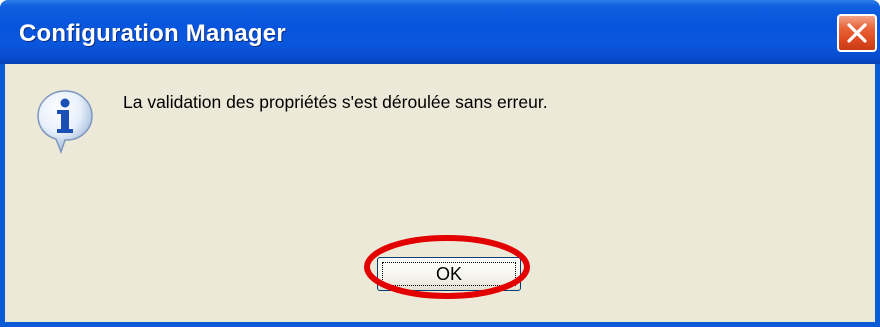 This screenshot has width=880, height=327. I want to click on window-title: Configuration Manager, so click(152, 33).